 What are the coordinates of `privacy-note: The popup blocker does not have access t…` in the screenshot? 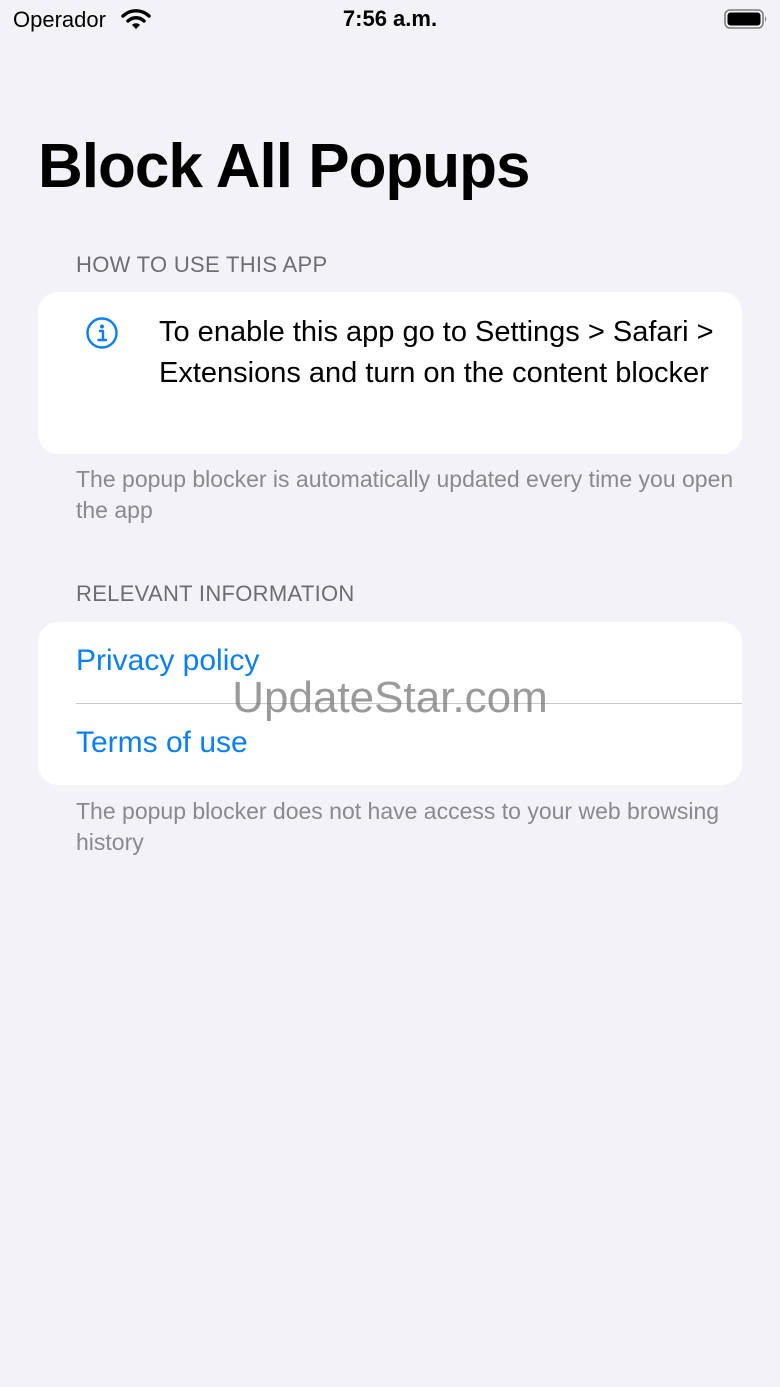 It's located at (398, 826).